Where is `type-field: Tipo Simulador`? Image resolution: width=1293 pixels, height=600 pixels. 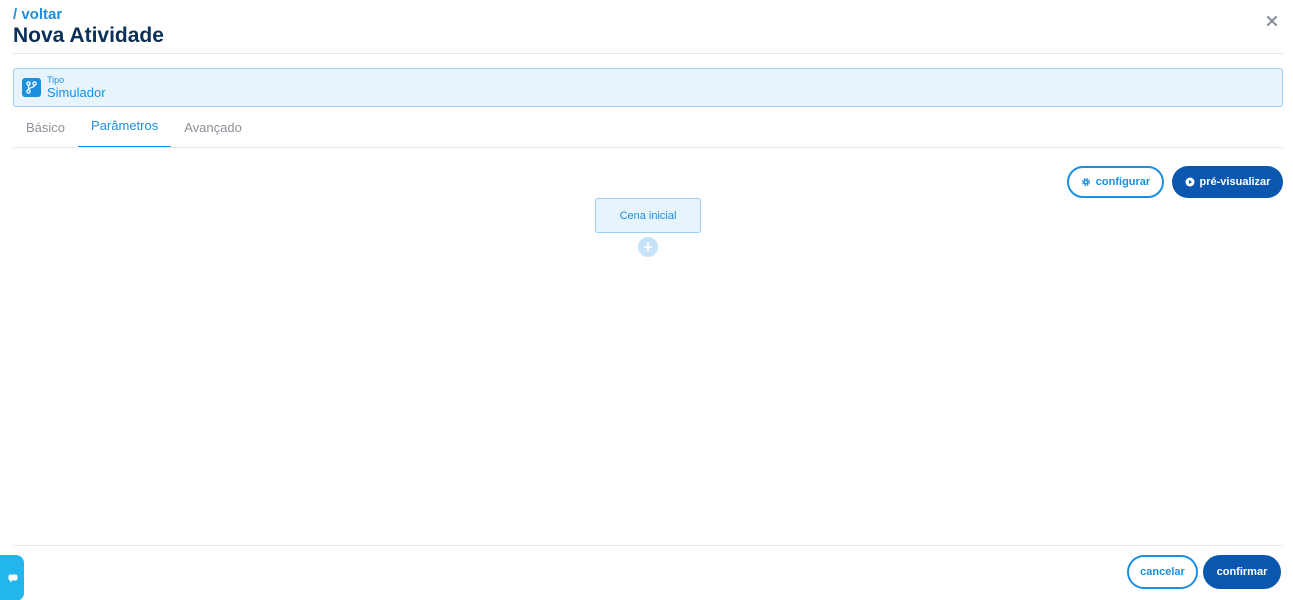 type-field: Tipo Simulador is located at coordinates (648, 87).